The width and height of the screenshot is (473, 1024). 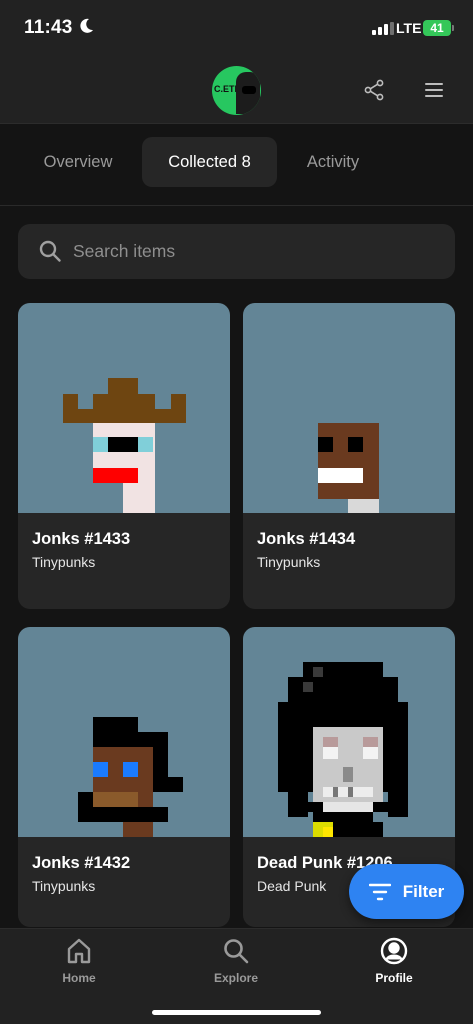 I want to click on profile-header: C.ETH, so click(x=236, y=90).